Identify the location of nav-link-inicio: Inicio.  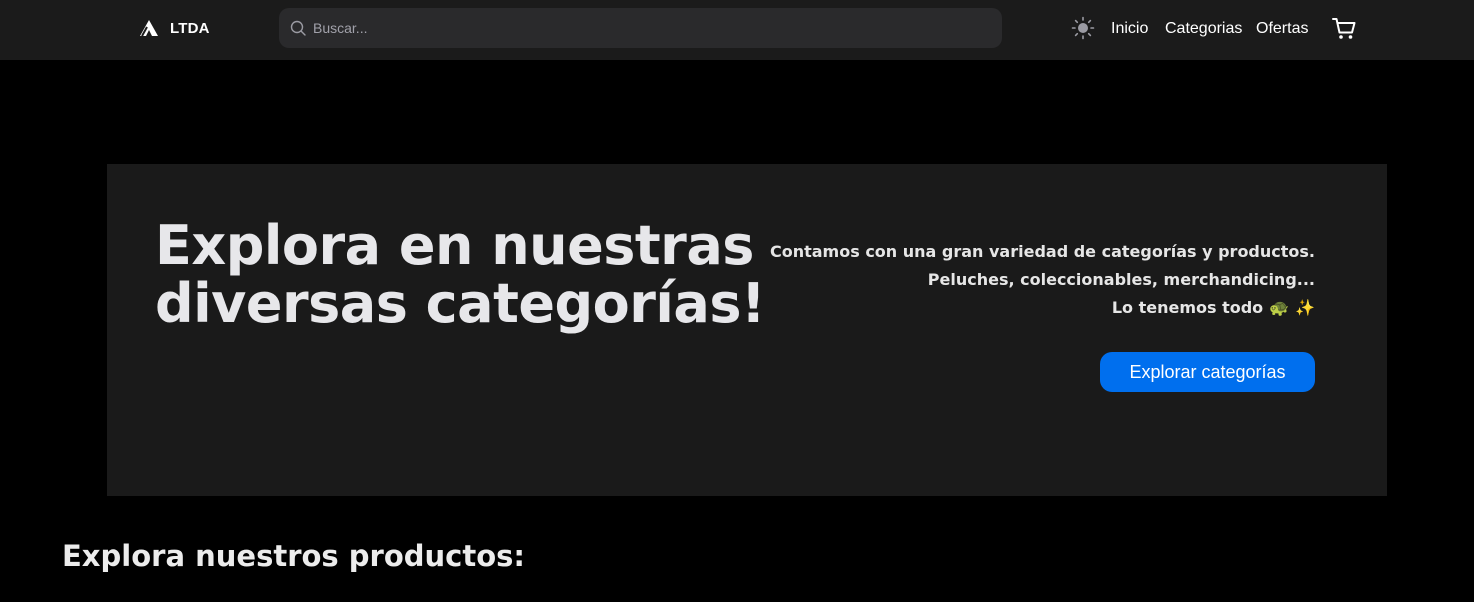
(1129, 29).